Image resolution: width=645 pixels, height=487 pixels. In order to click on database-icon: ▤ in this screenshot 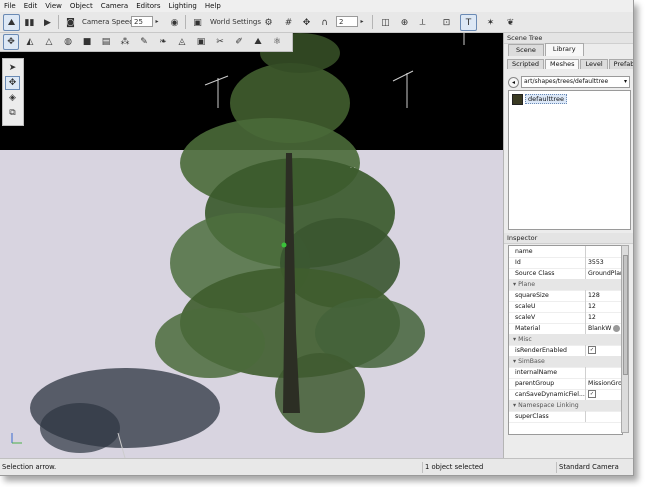, I will do `click(106, 42)`.